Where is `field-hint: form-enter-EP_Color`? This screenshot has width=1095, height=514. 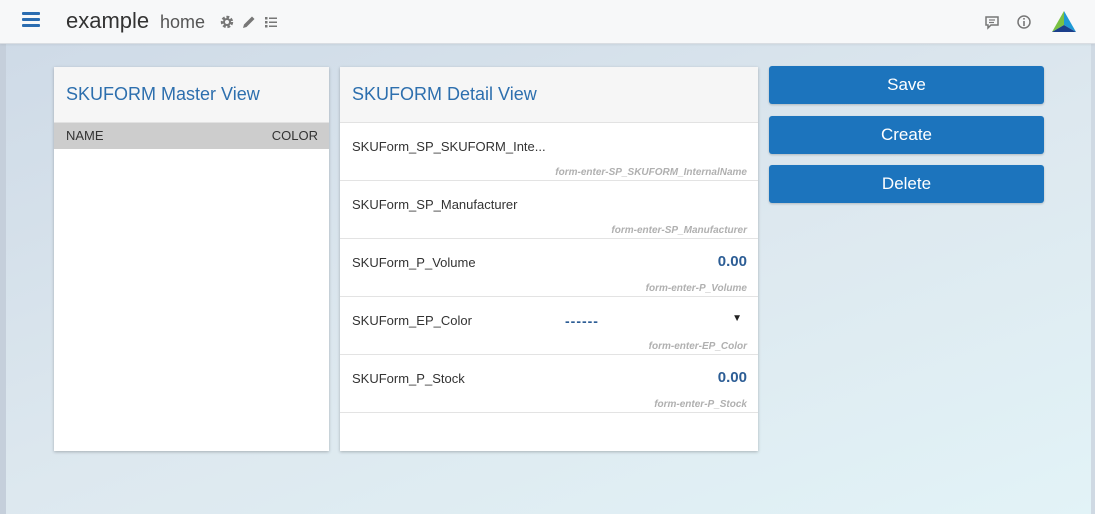
field-hint: form-enter-EP_Color is located at coordinates (697, 346).